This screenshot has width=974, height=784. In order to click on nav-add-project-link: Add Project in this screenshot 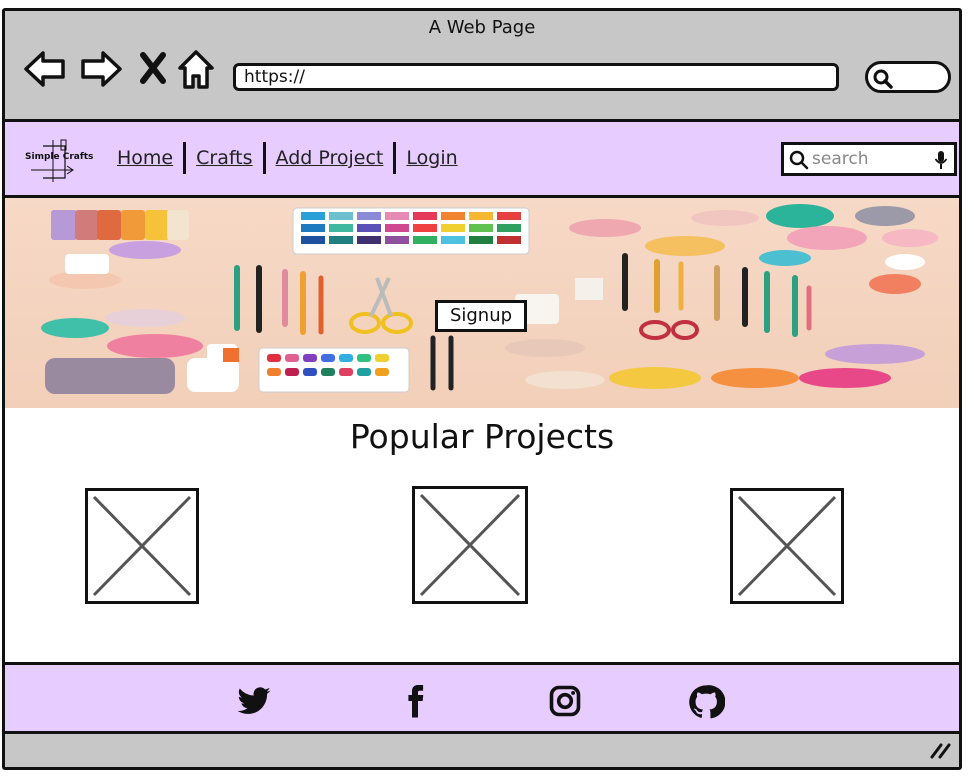, I will do `click(330, 158)`.